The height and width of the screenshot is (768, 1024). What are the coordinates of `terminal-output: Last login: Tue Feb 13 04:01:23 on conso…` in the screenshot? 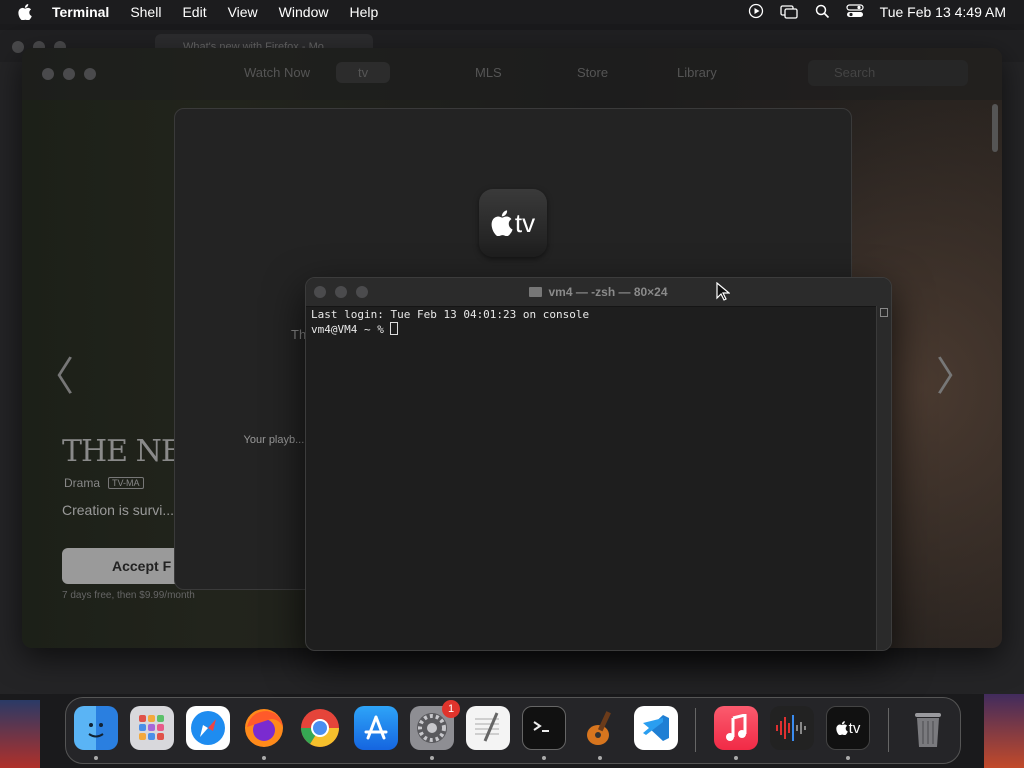 It's located at (591, 322).